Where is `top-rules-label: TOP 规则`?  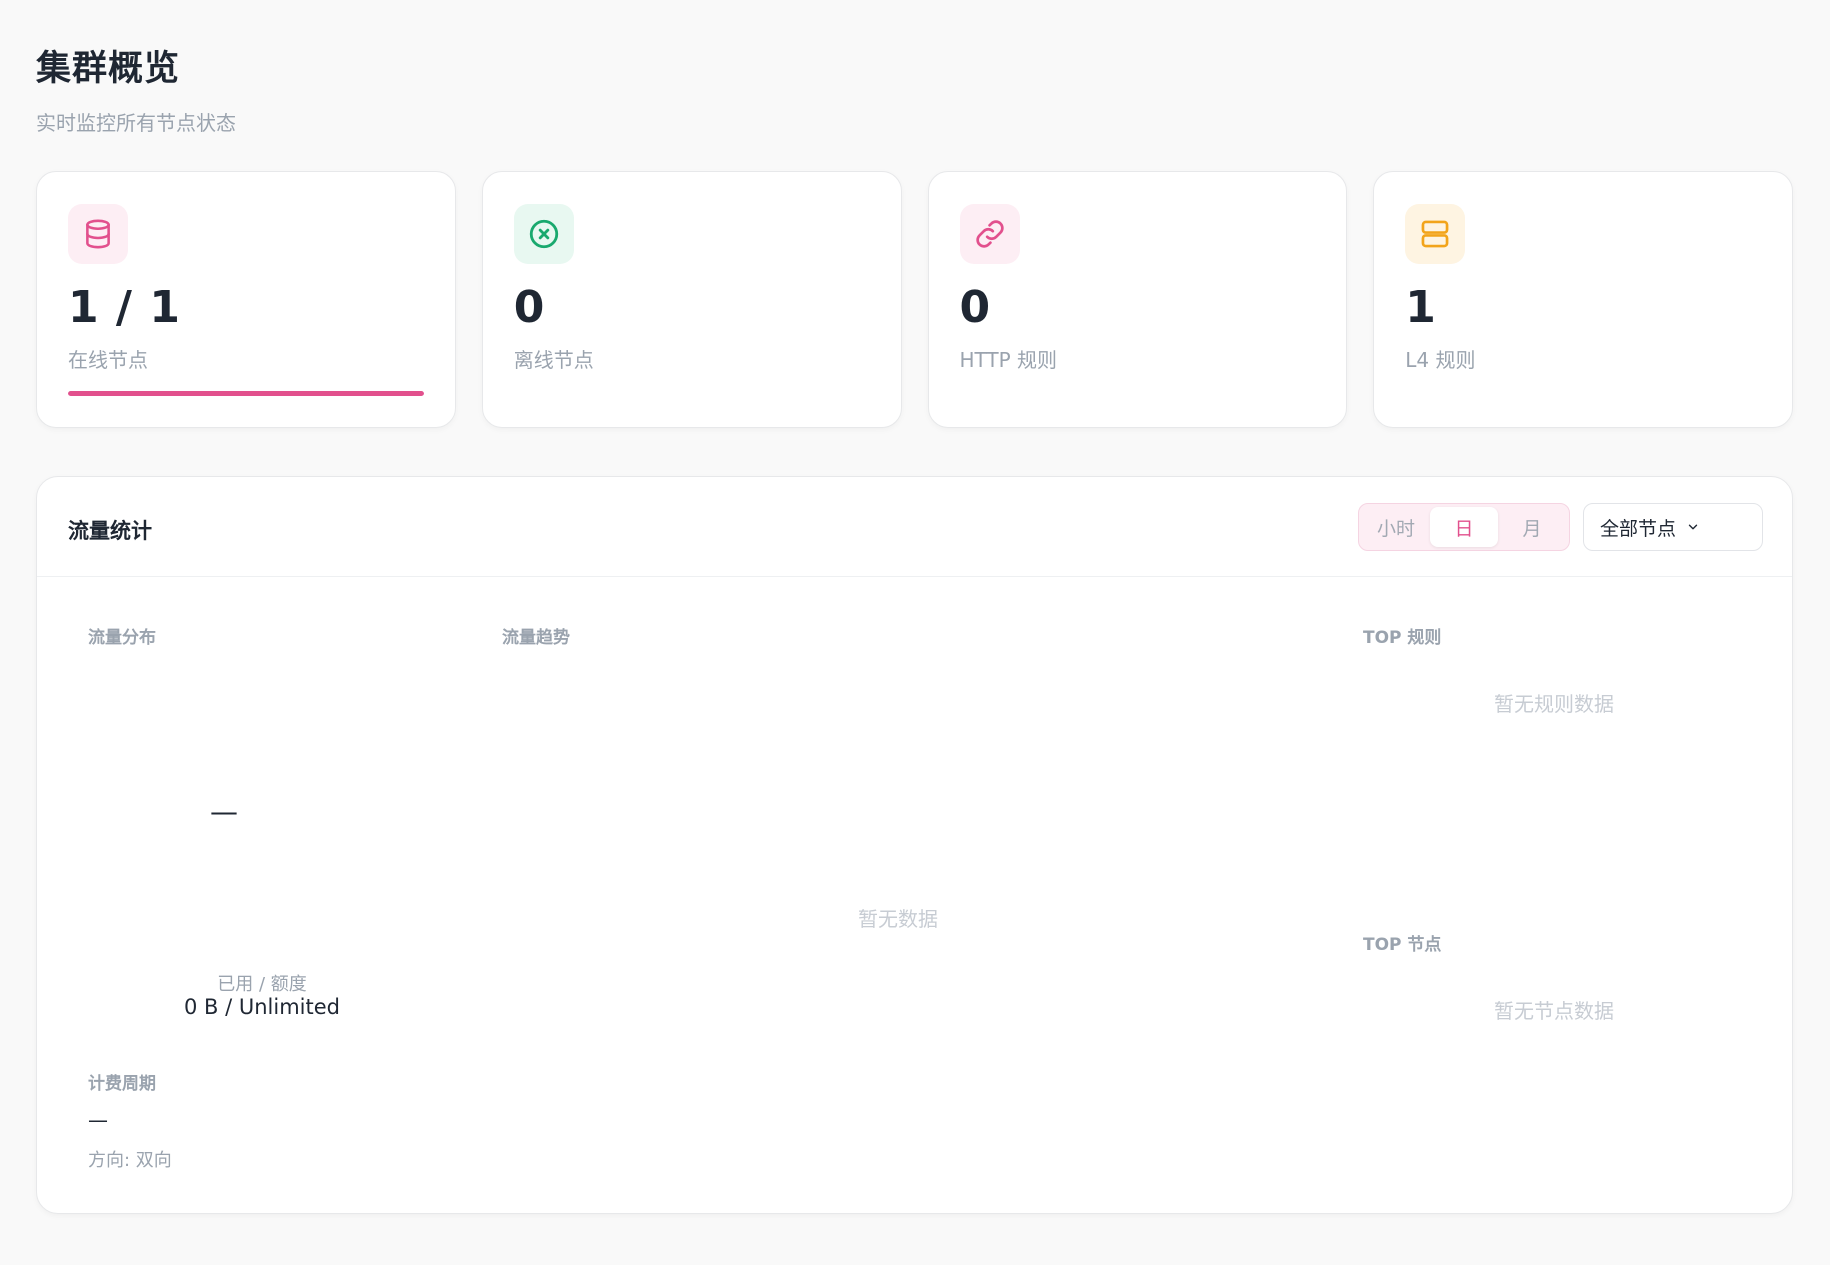 top-rules-label: TOP 规则 is located at coordinates (1402, 638).